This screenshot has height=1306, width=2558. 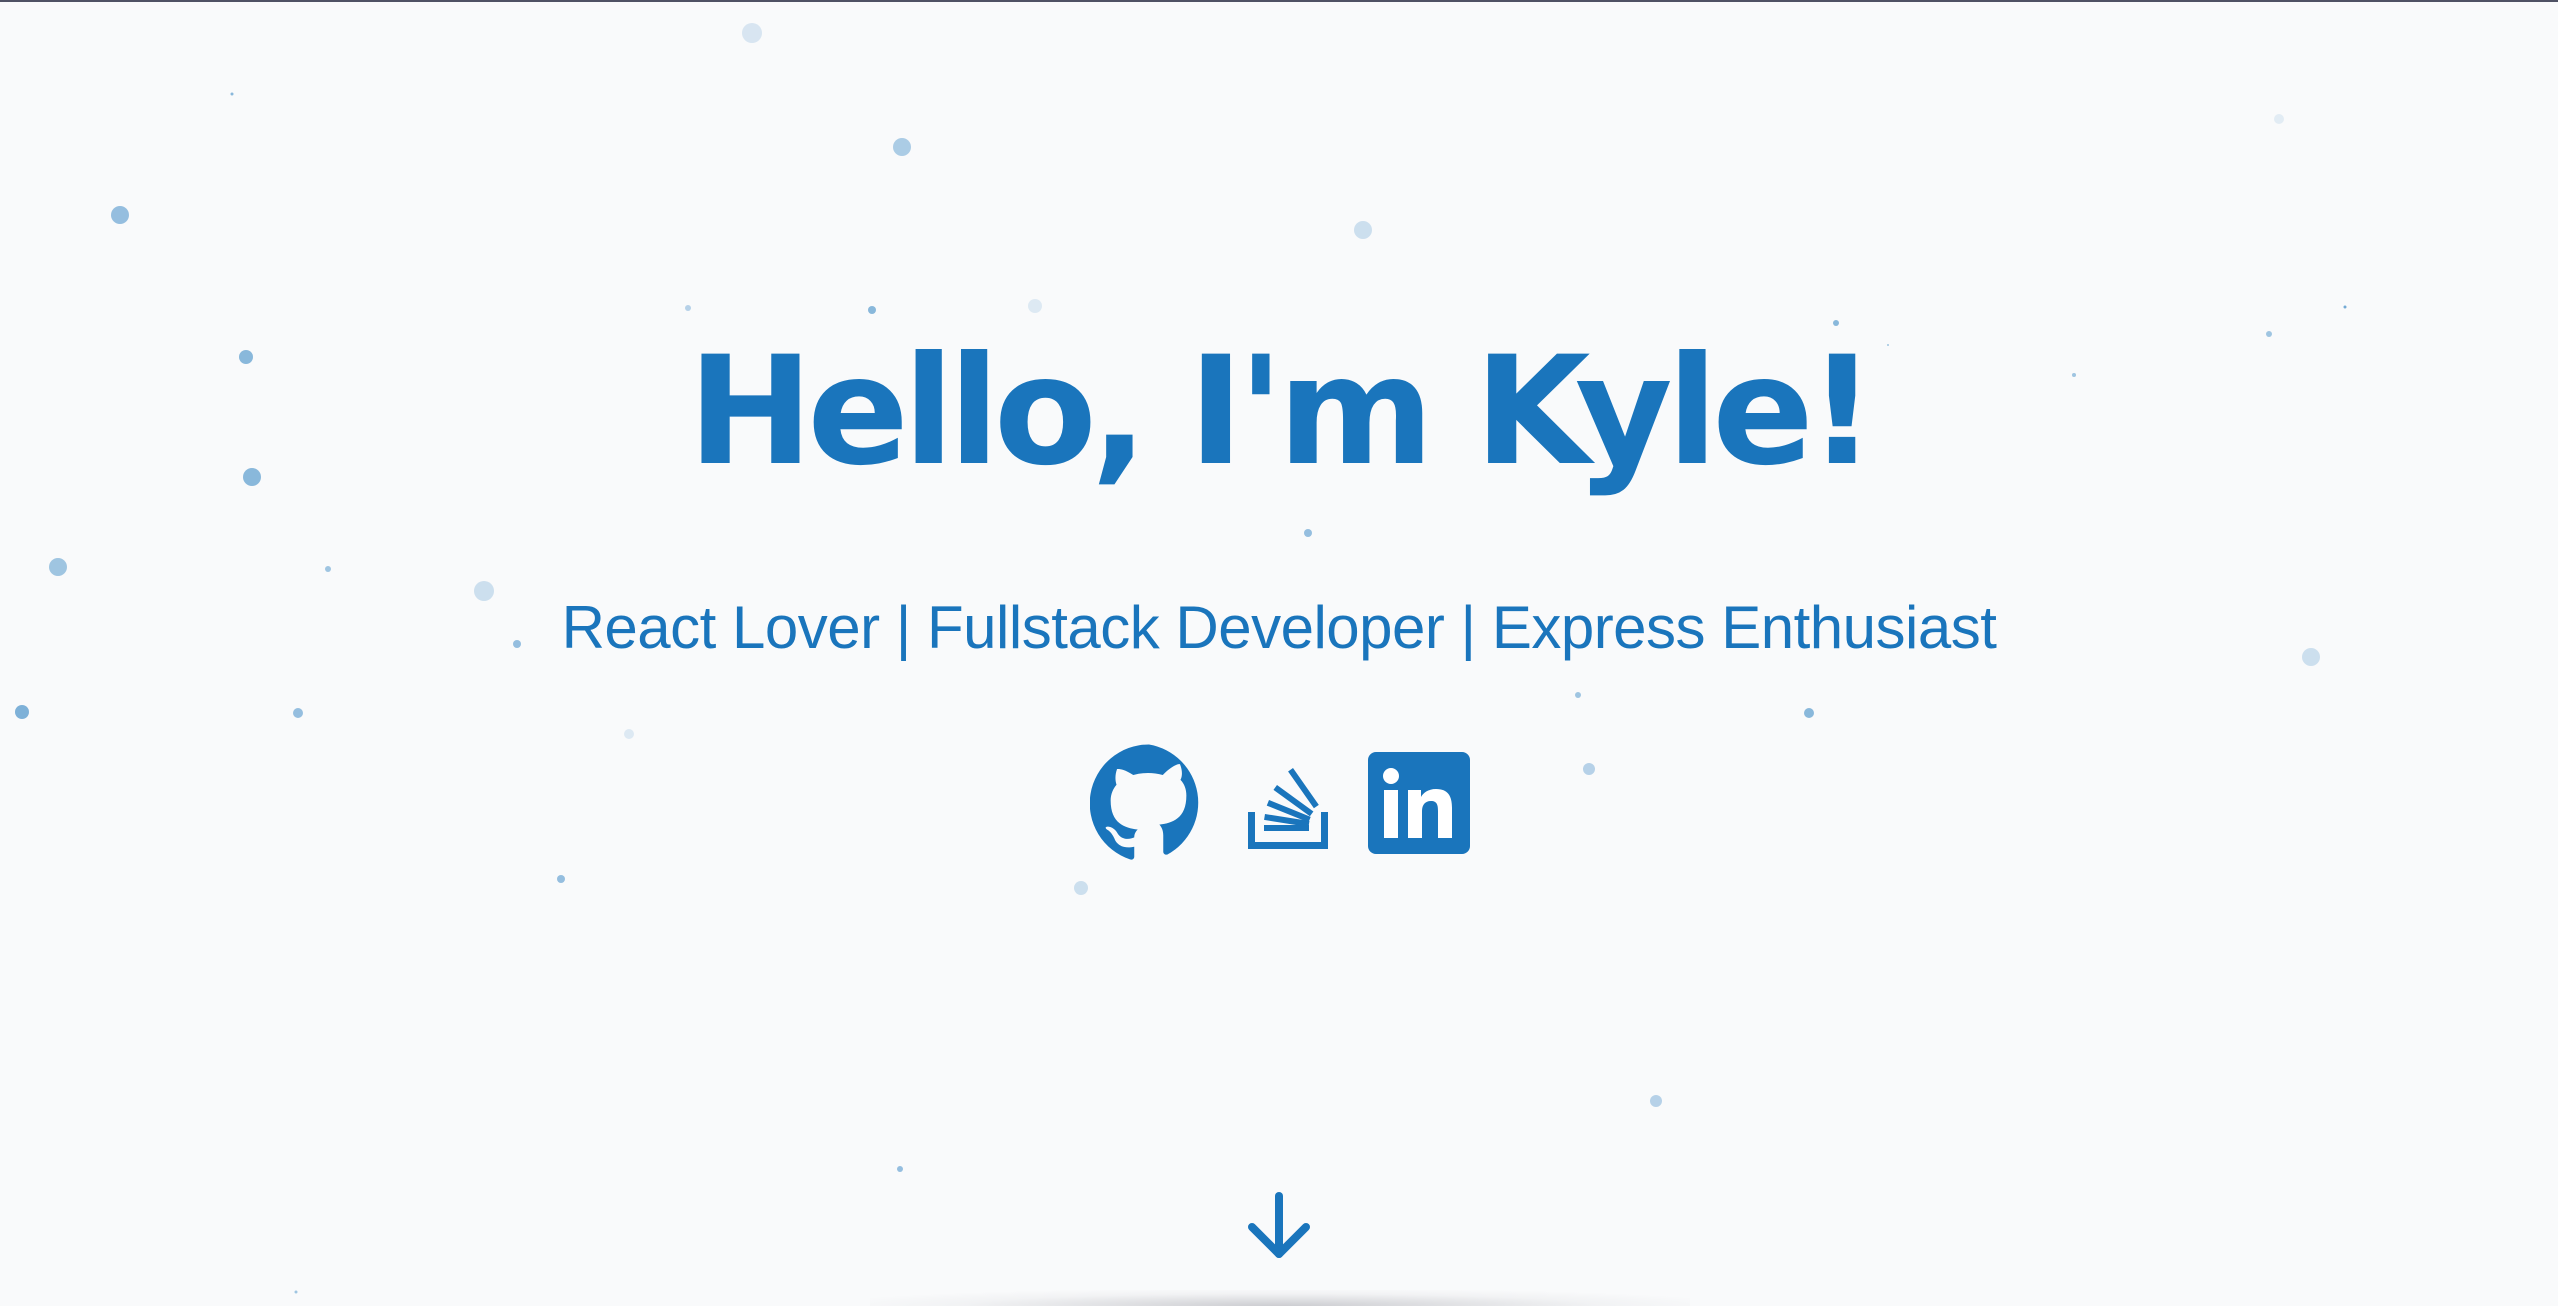 What do you see at coordinates (1144, 802) in the screenshot?
I see `github-icon` at bounding box center [1144, 802].